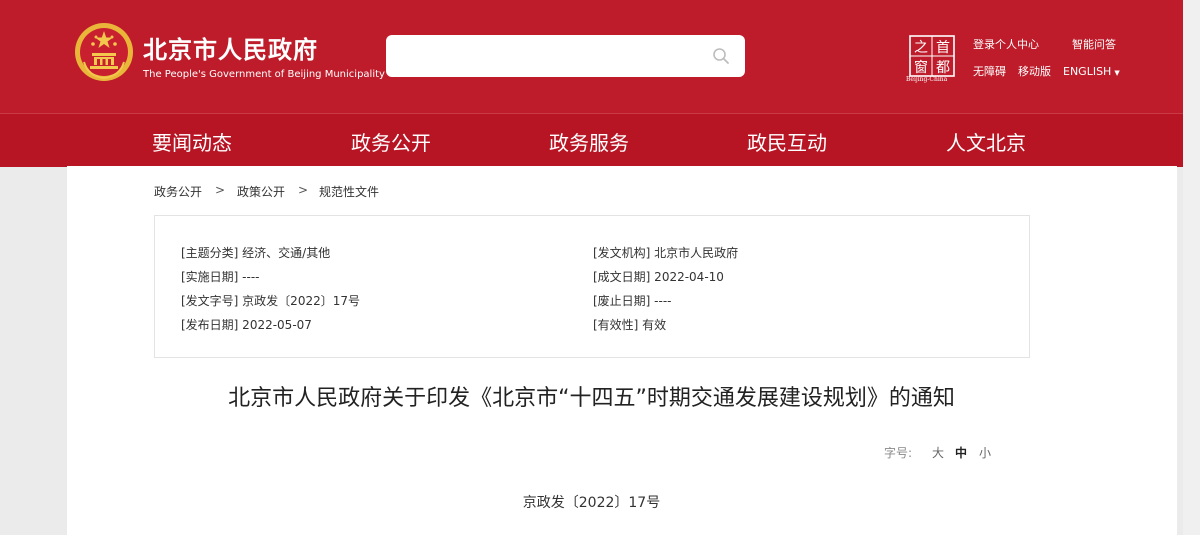 The width and height of the screenshot is (1200, 535). What do you see at coordinates (986, 141) in the screenshot?
I see `nav-item-culture: 人文北京` at bounding box center [986, 141].